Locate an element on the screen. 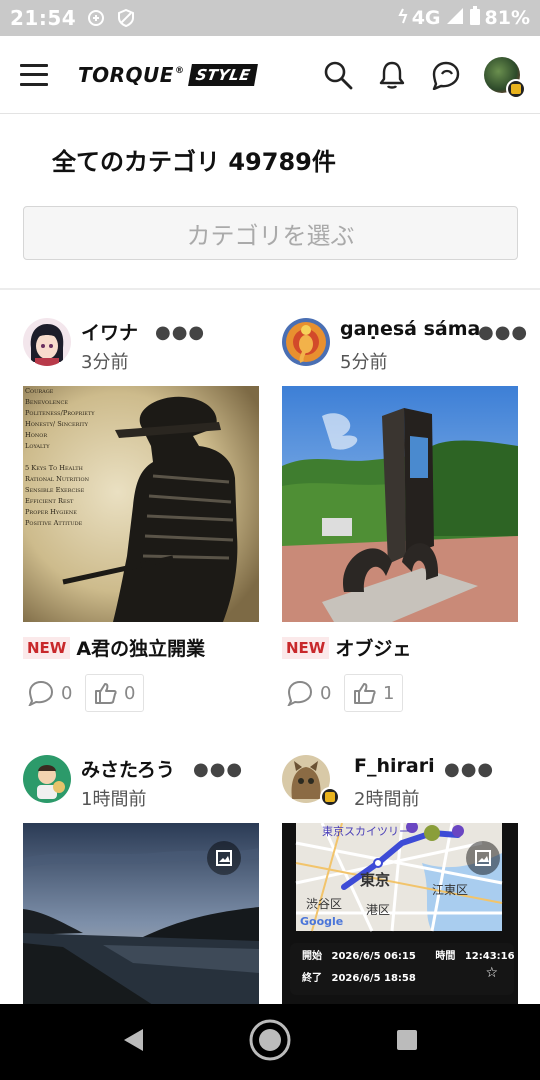 The height and width of the screenshot is (1080, 540). map-label-skytree: 東京スカイツリー is located at coordinates (366, 831).